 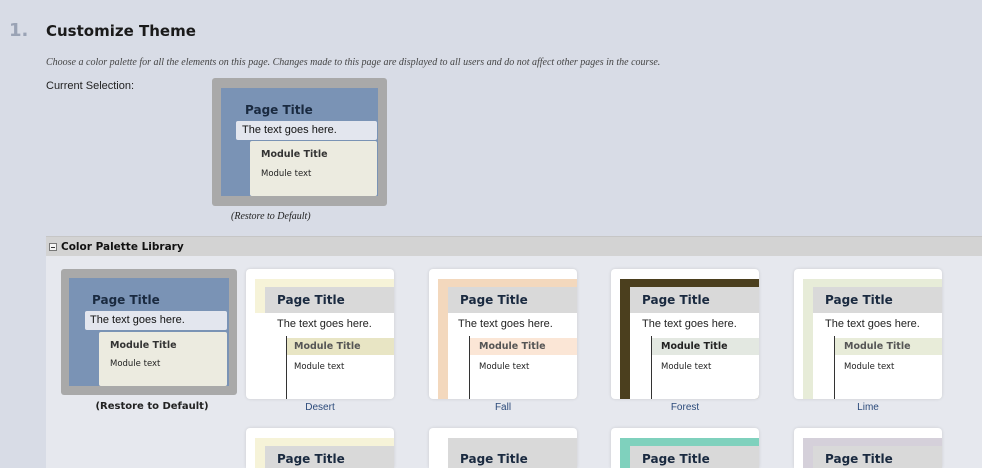 I want to click on section-title: Customize Theme, so click(x=121, y=31).